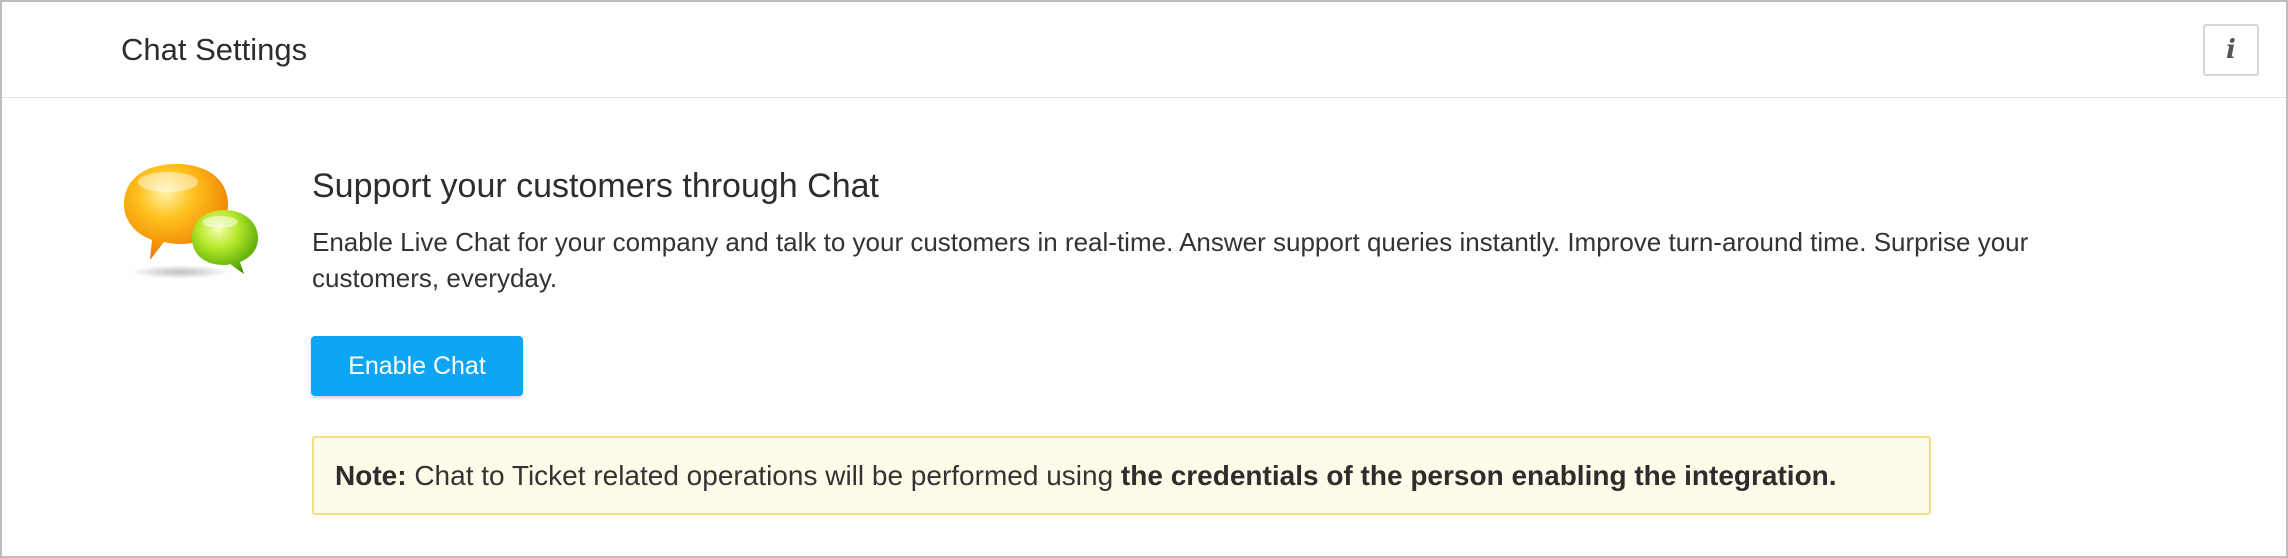 This screenshot has height=558, width=2288. Describe the element at coordinates (417, 366) in the screenshot. I see `enable-chat-button: Enable Chat` at that location.